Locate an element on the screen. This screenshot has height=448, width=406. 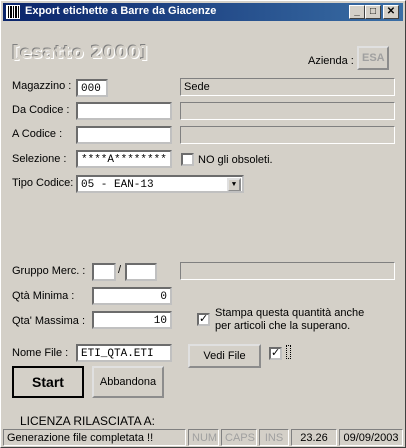
da-codice-label: Da Codice : is located at coordinates (41, 110).